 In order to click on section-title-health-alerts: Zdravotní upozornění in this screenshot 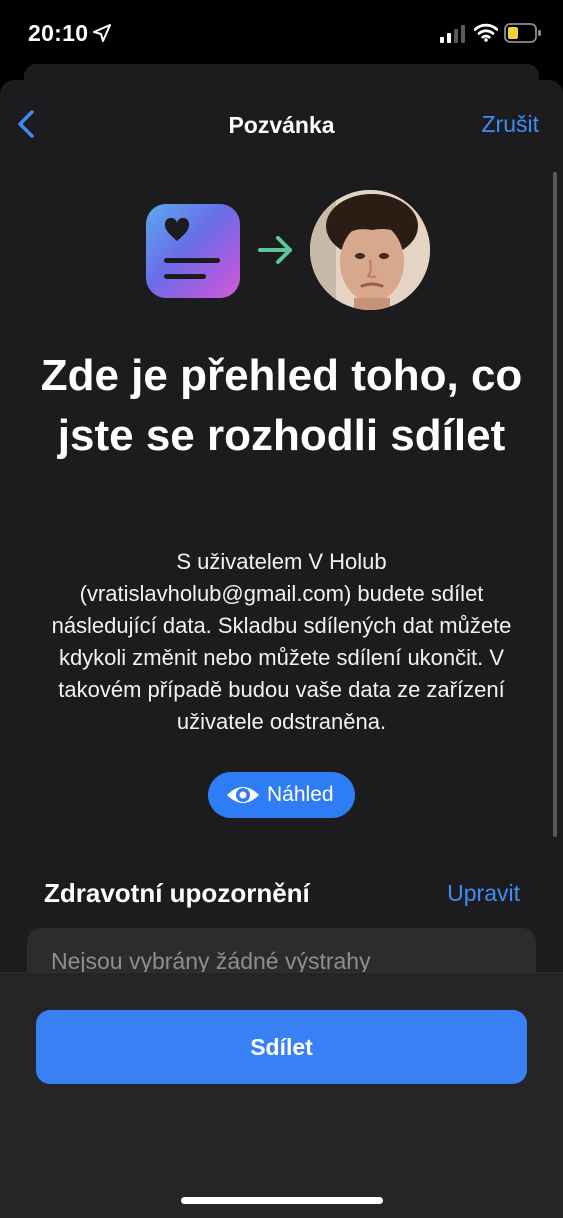, I will do `click(177, 893)`.